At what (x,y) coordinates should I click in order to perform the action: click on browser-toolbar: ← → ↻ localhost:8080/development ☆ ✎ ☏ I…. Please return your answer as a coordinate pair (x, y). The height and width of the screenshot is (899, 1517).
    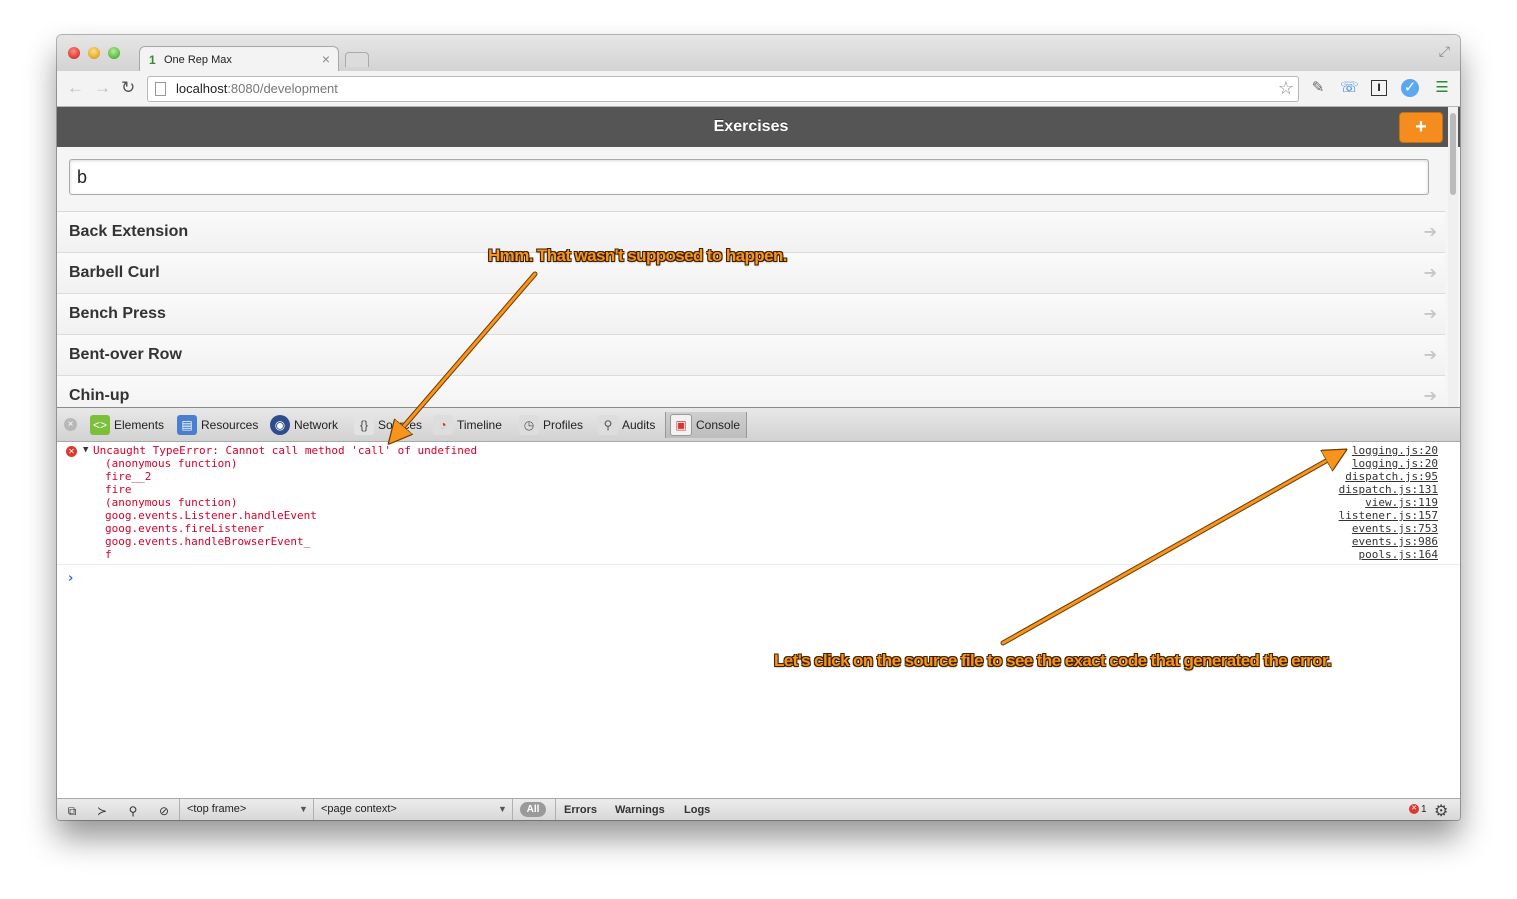
    Looking at the image, I should click on (758, 89).